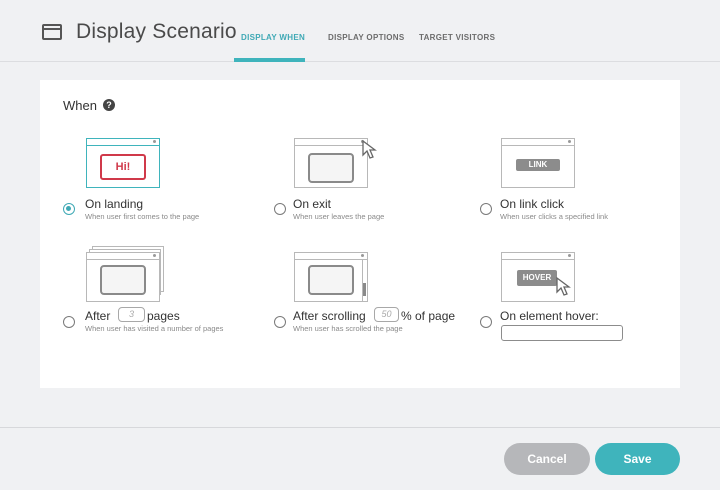 The height and width of the screenshot is (490, 720). Describe the element at coordinates (69, 209) in the screenshot. I see `radio-on-landing` at that location.